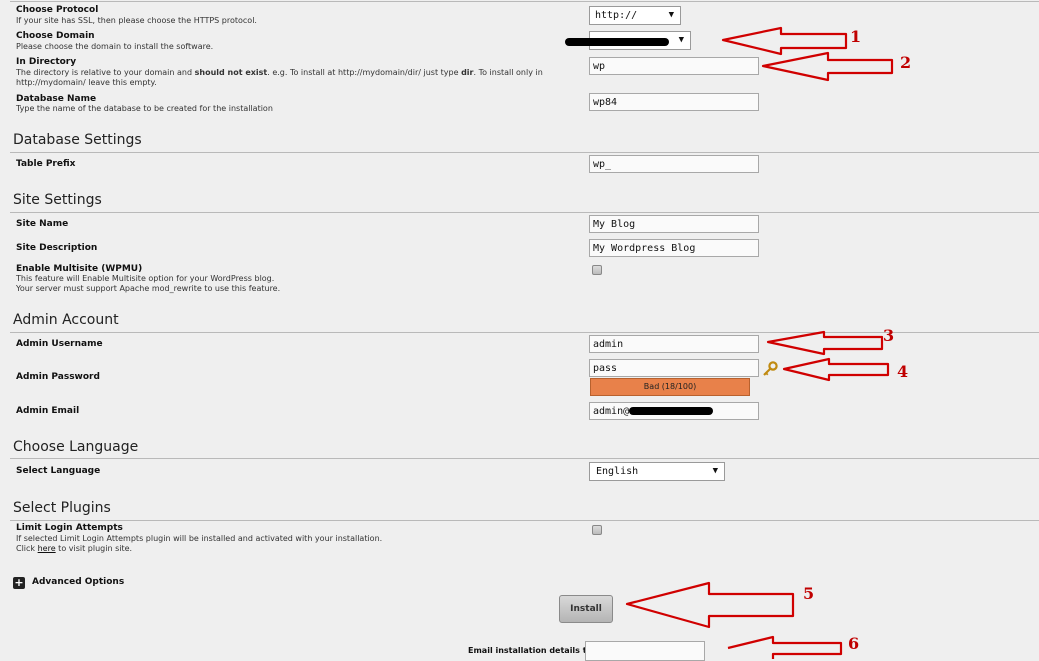 The image size is (1039, 661). What do you see at coordinates (809, 593) in the screenshot?
I see `annotation-number-5: 5` at bounding box center [809, 593].